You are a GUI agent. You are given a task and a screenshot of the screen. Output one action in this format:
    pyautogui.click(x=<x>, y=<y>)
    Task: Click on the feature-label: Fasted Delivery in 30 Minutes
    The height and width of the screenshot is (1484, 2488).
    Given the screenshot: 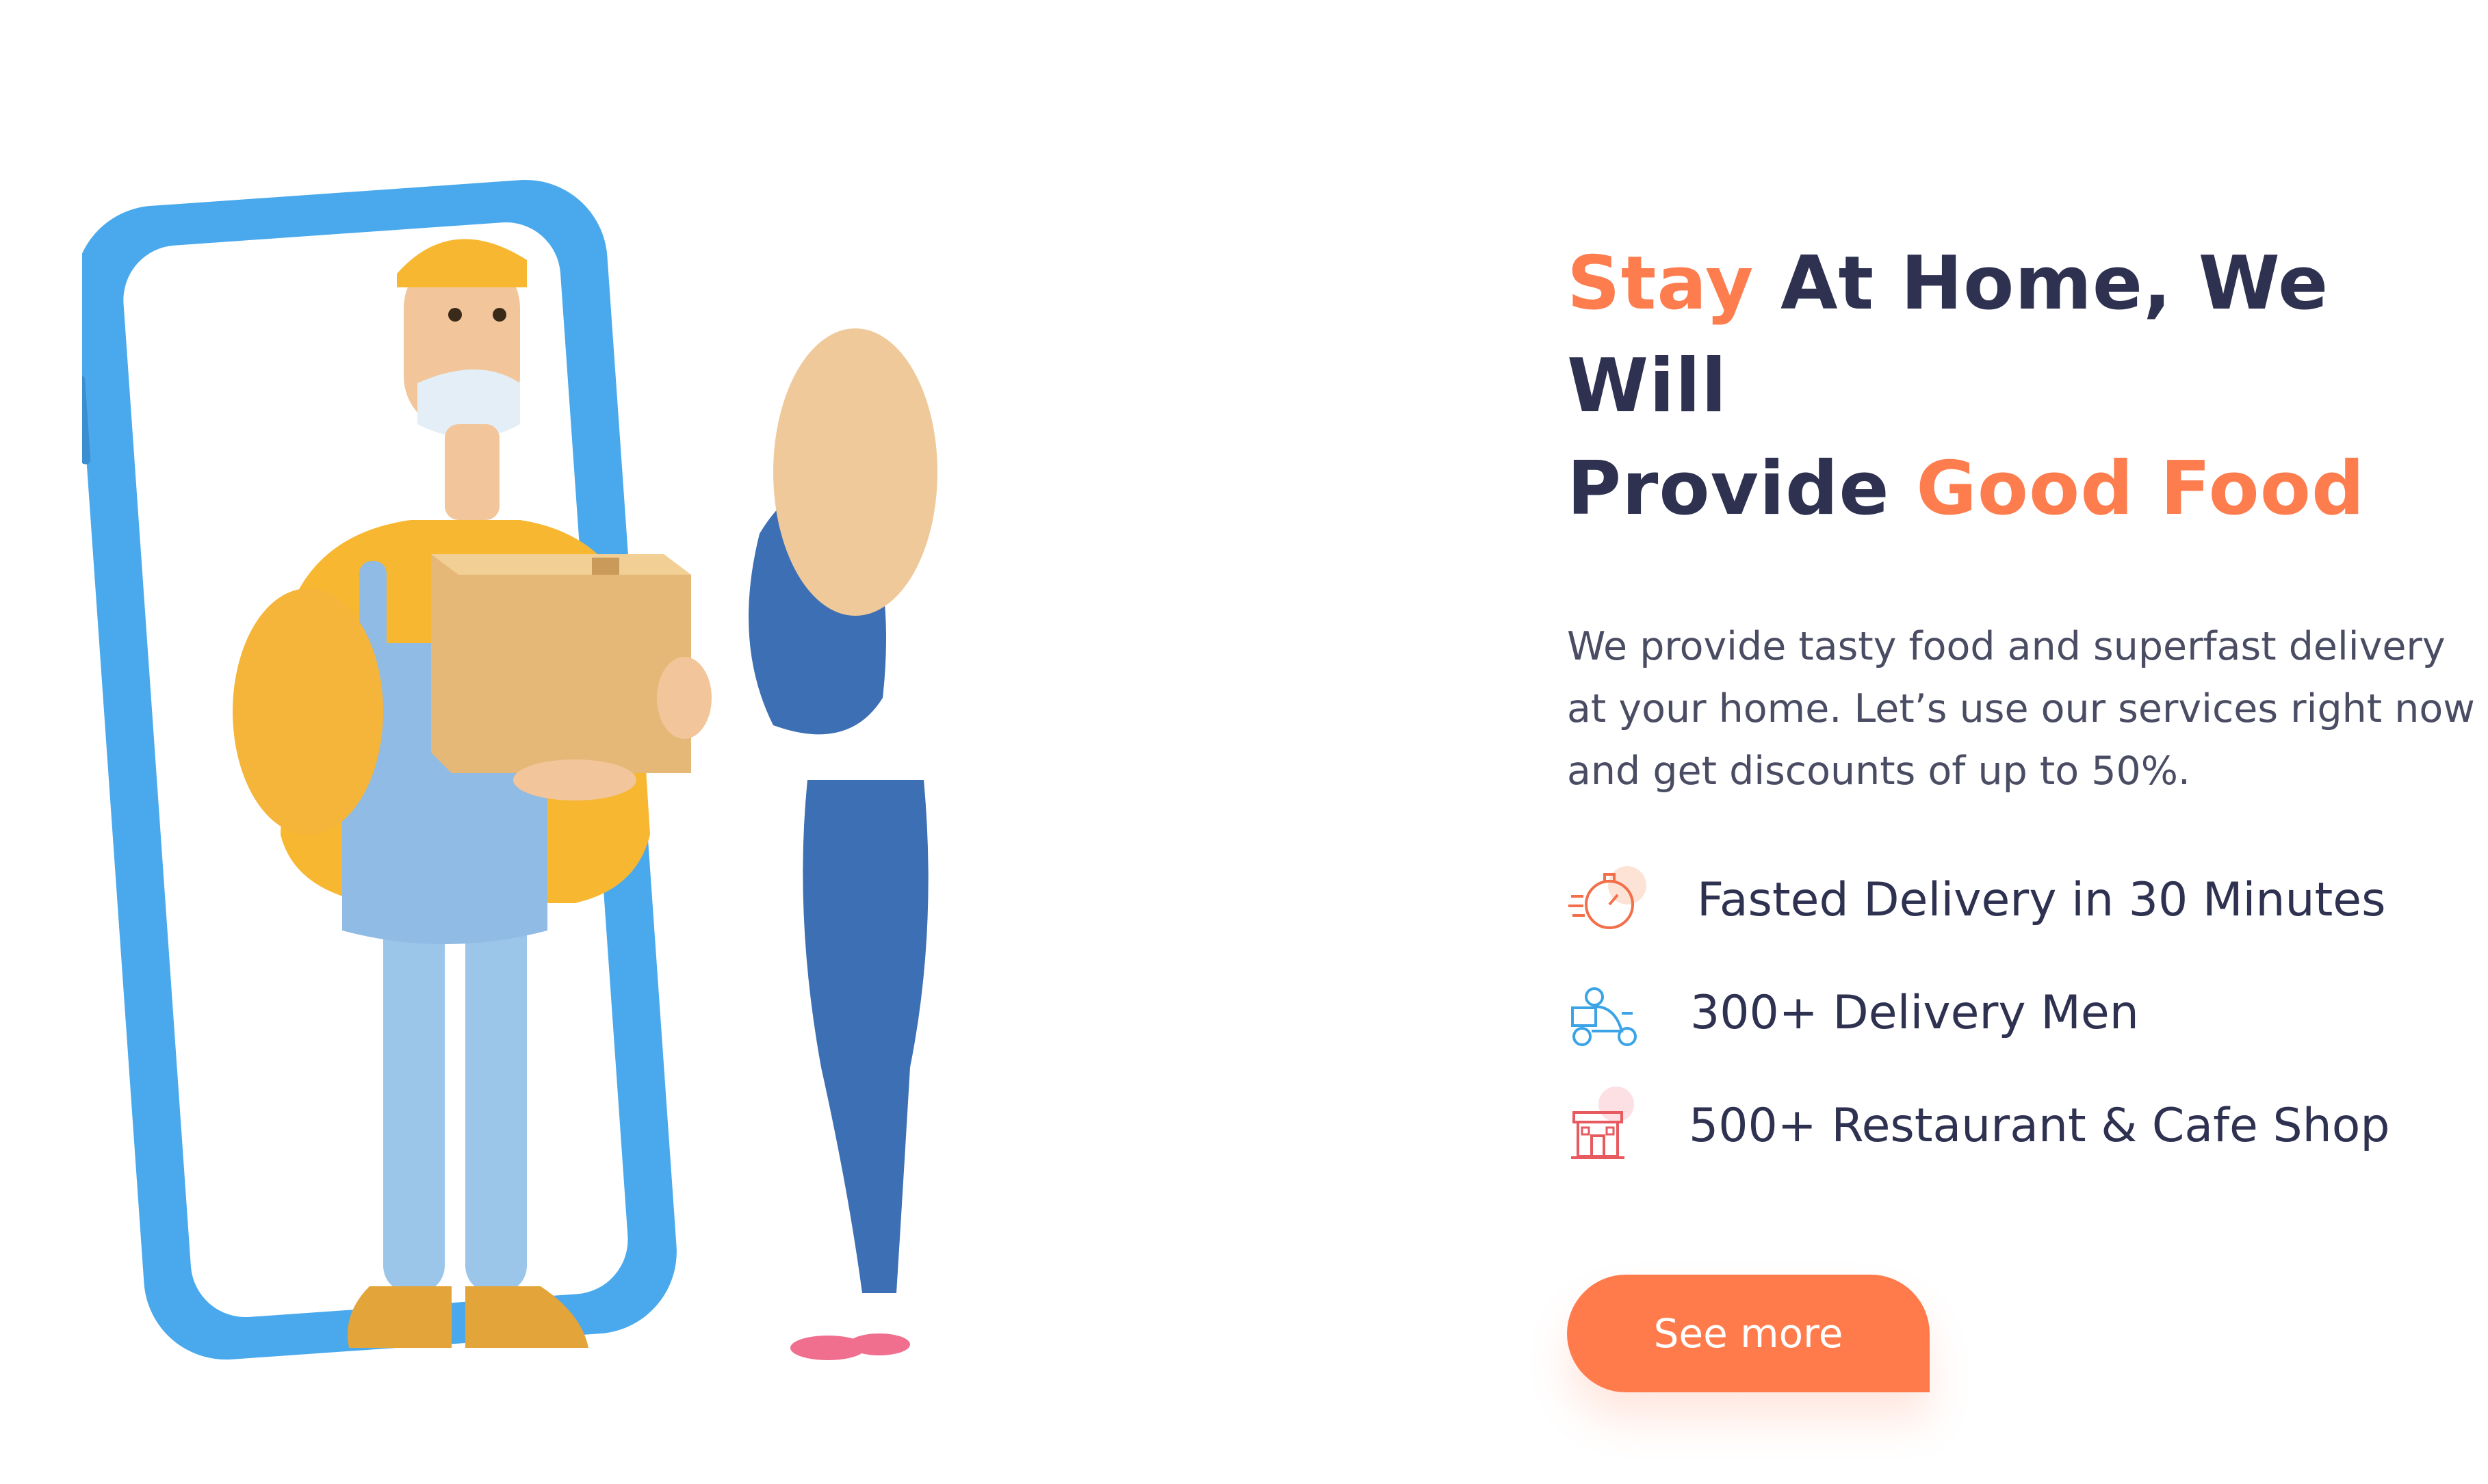 What is the action you would take?
    pyautogui.click(x=2042, y=900)
    